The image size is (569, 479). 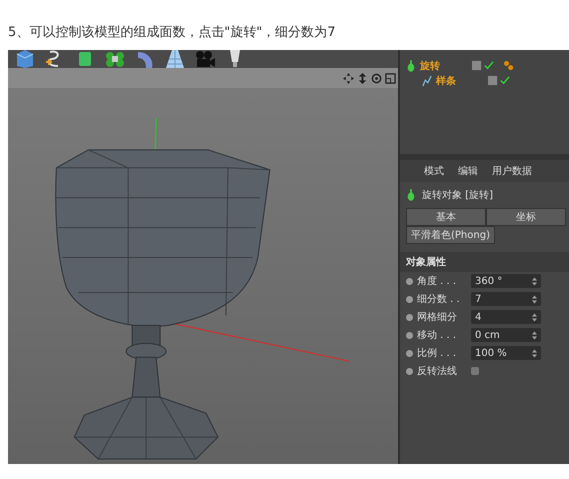 I want to click on tab: 坐标, so click(x=526, y=217).